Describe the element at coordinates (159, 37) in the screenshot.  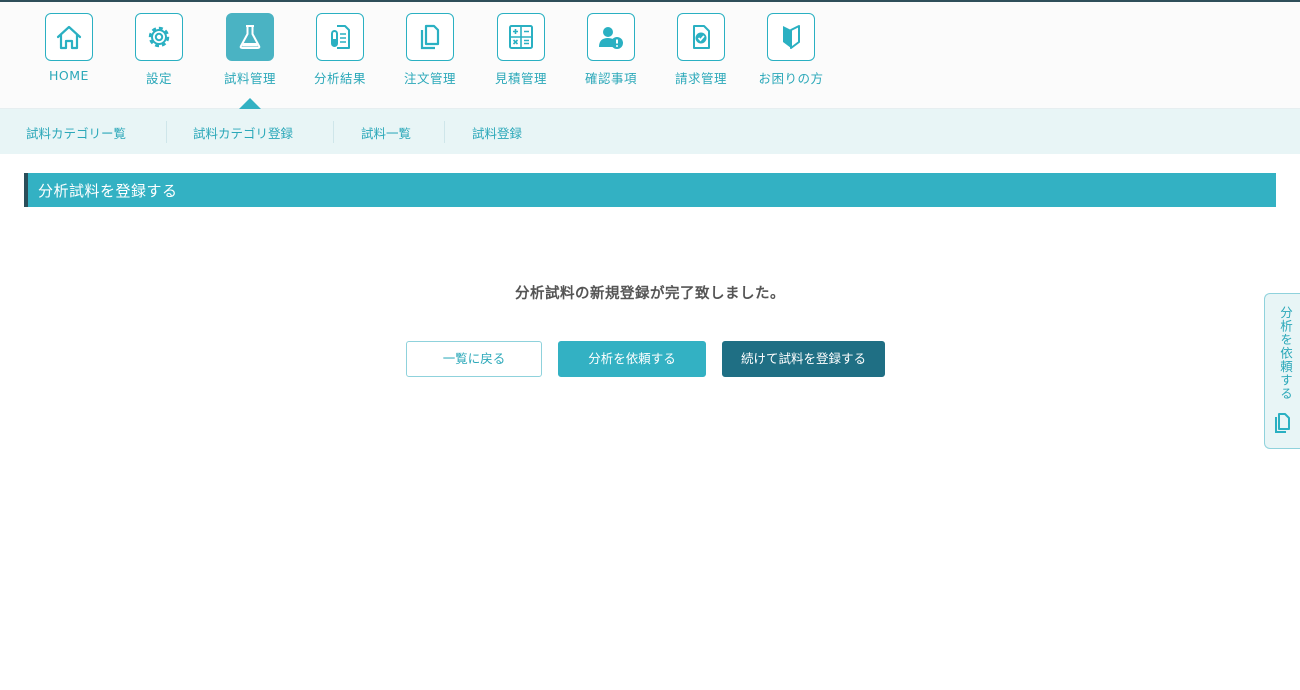
I see `gear-icon` at that location.